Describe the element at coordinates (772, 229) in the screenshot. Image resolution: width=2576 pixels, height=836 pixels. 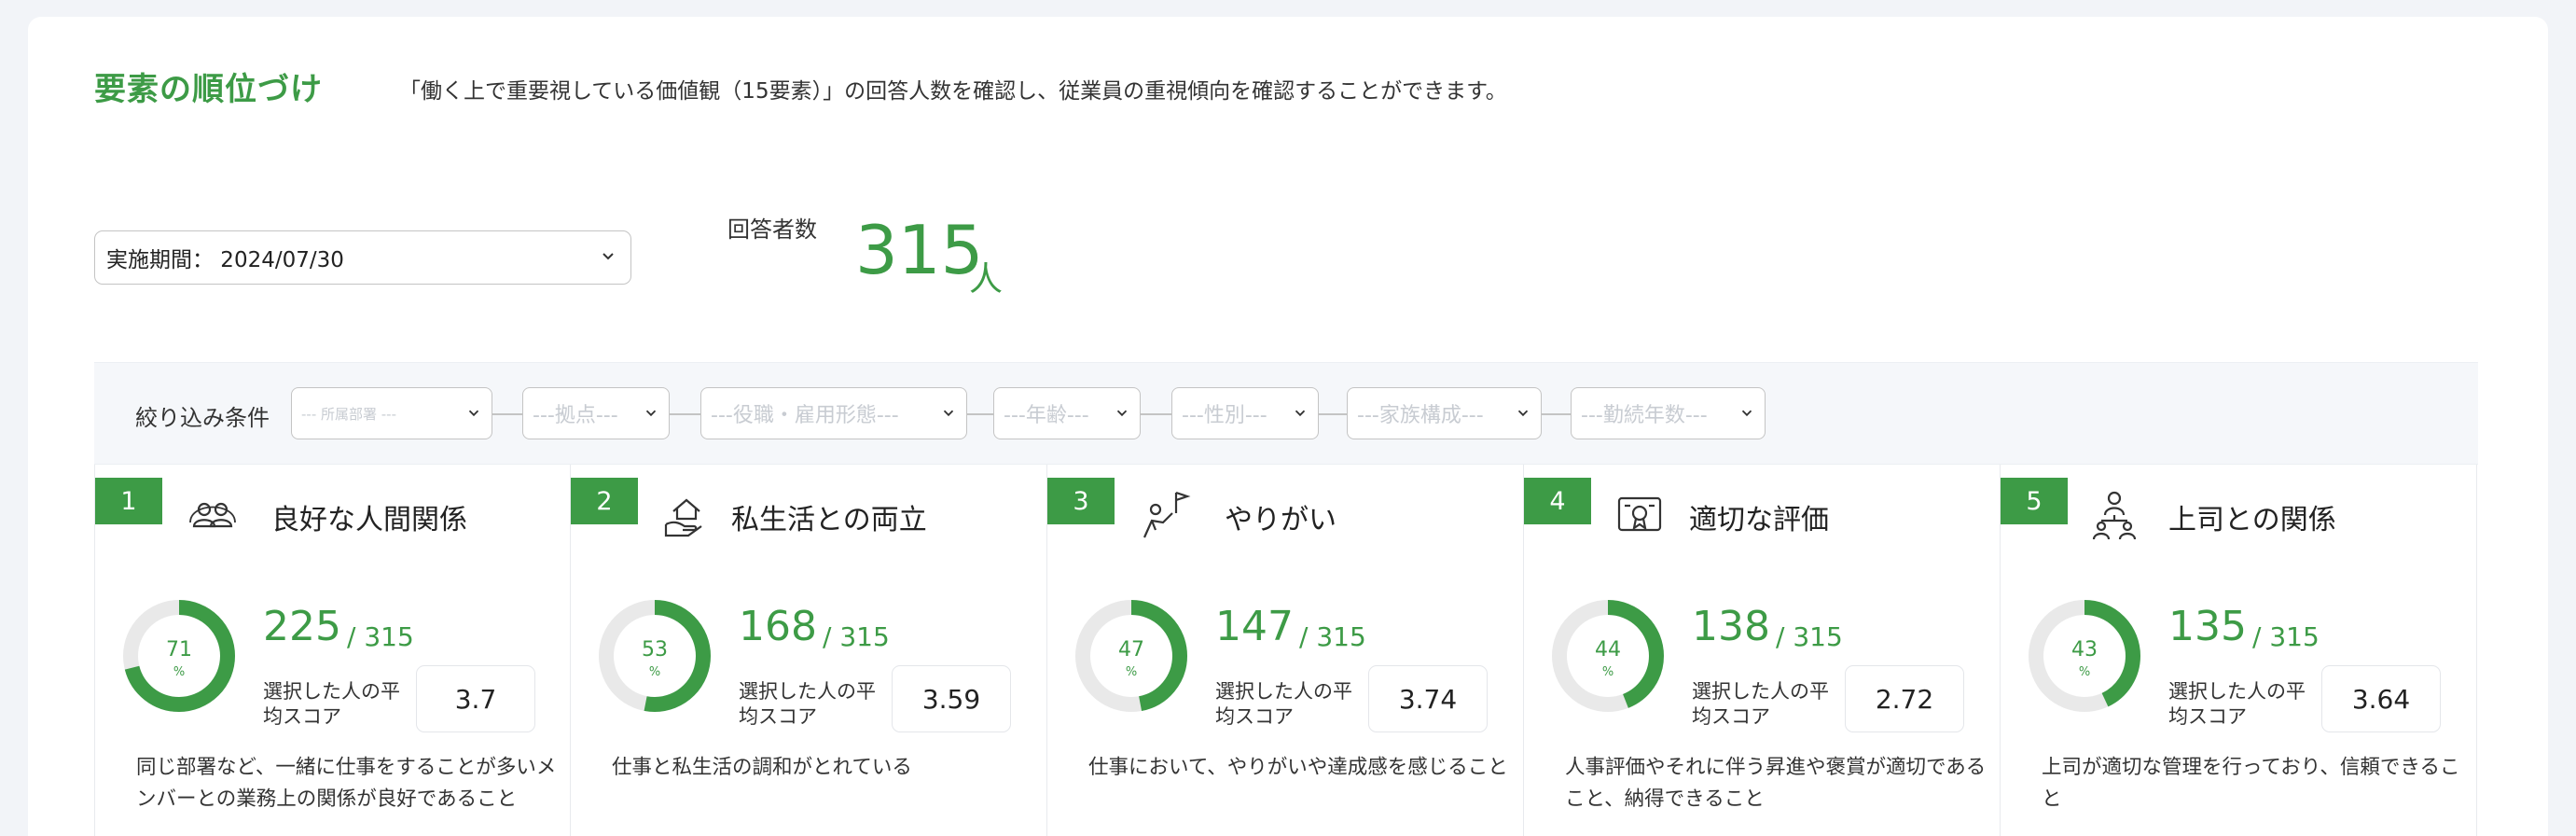
I see `respondents-label: 回答者数` at that location.